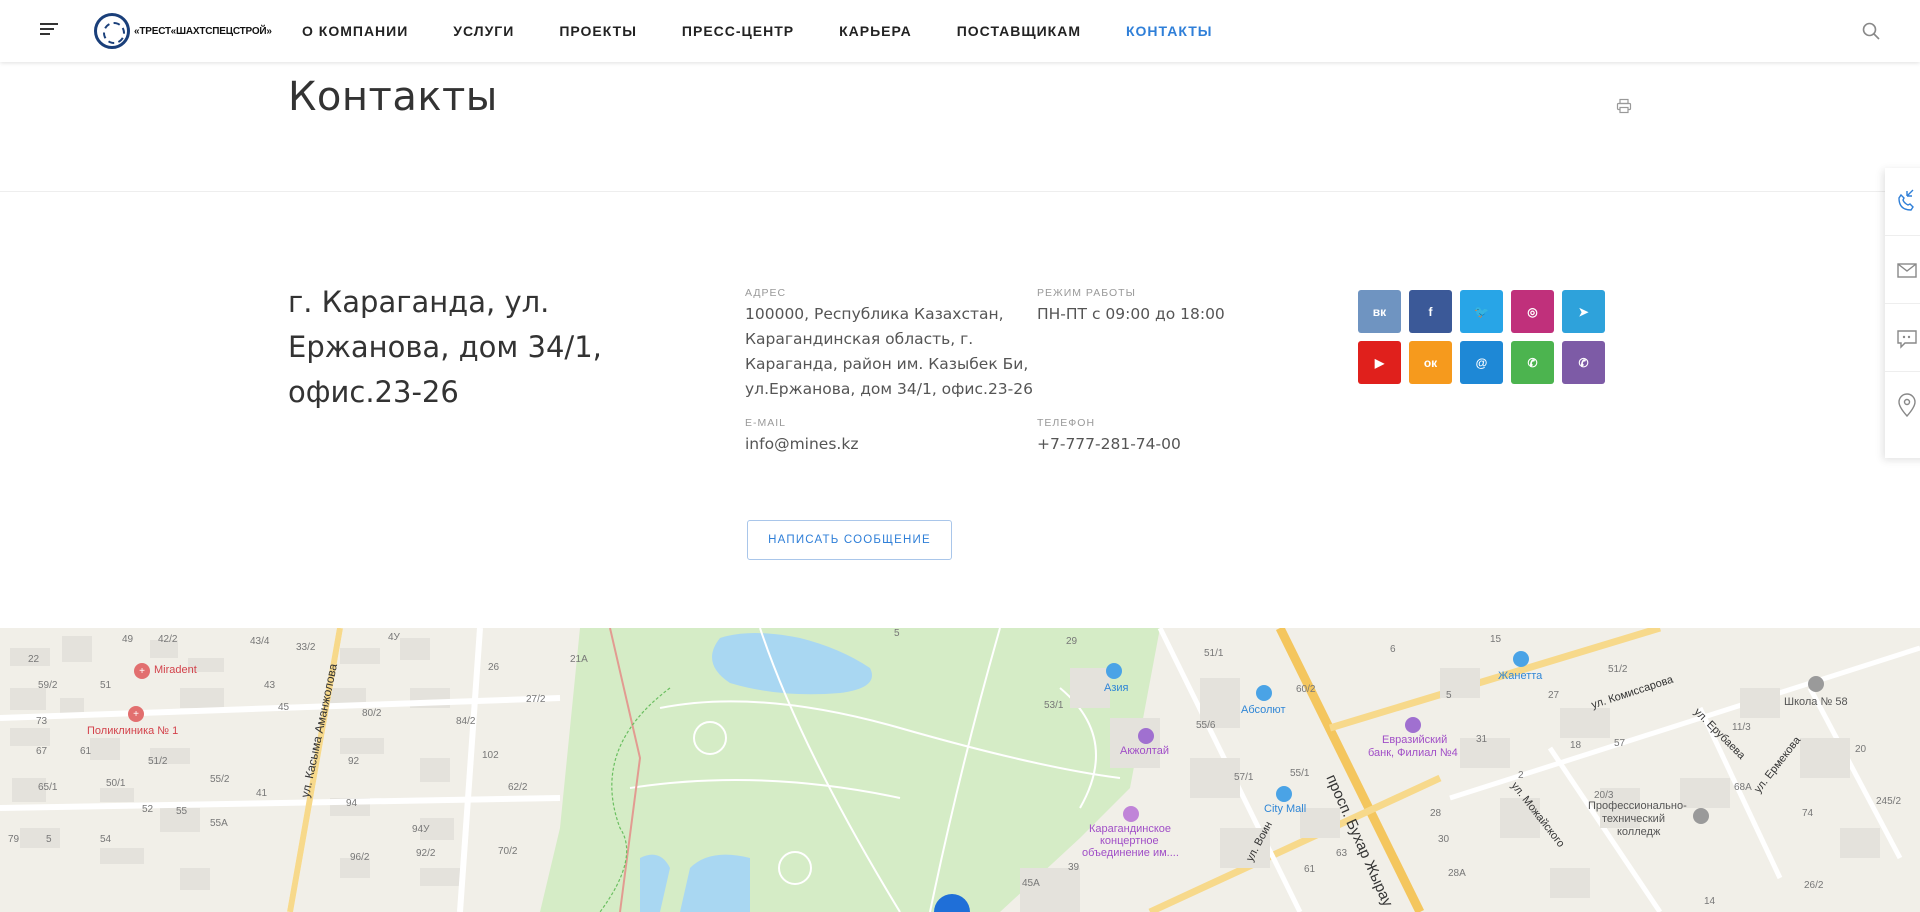 The height and width of the screenshot is (912, 1920). I want to click on house-number: 43, so click(270, 685).